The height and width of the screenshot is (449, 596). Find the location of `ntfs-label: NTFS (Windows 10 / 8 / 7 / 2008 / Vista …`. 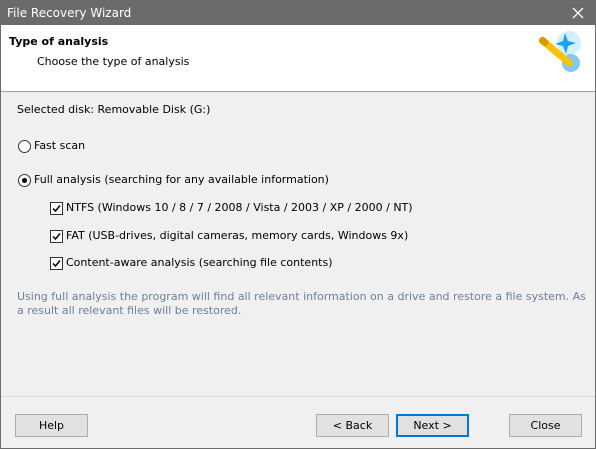

ntfs-label: NTFS (Windows 10 / 8 / 7 / 2008 / Vista … is located at coordinates (239, 207).